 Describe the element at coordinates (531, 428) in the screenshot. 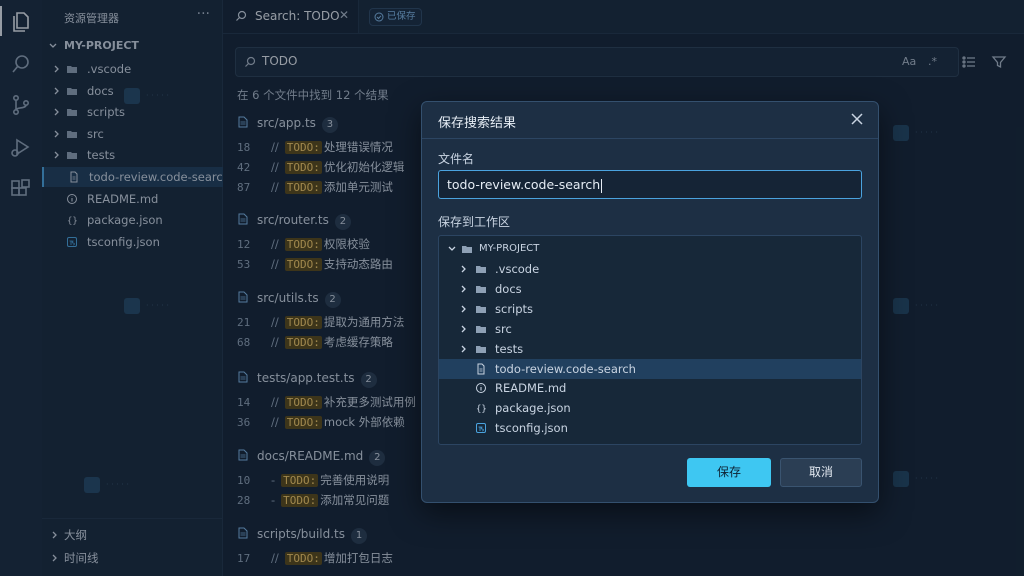

I see `ws-tree-item-label: tsconfig.json` at that location.